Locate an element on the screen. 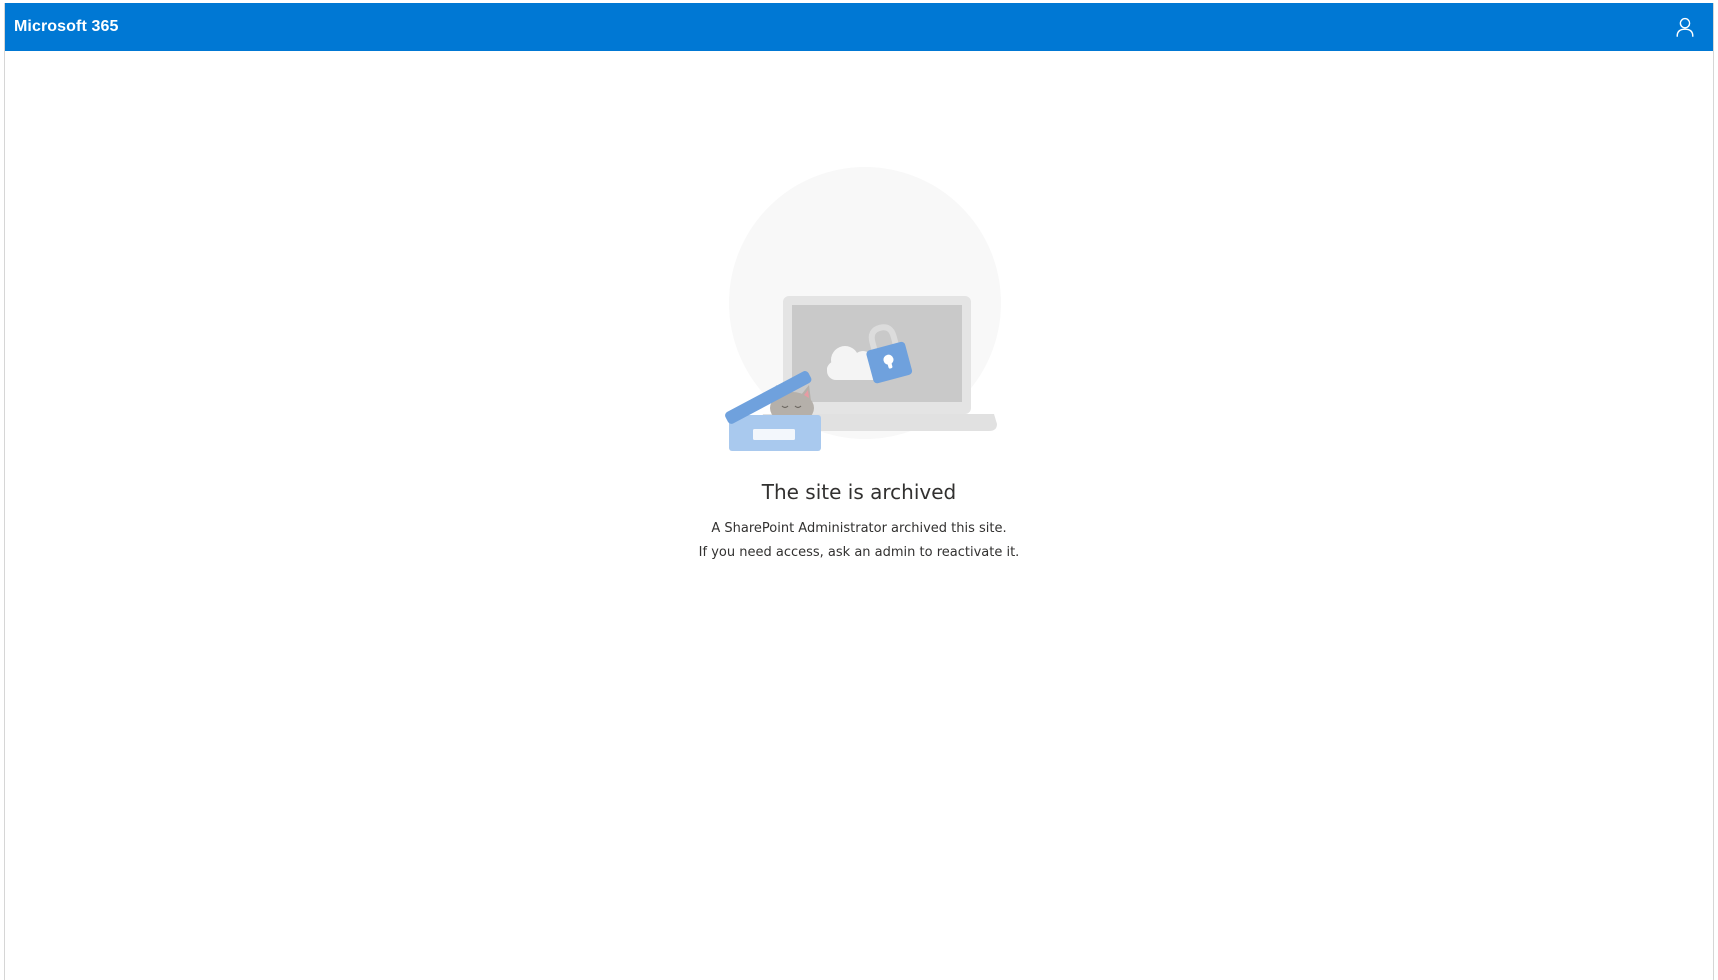 This screenshot has width=1718, height=980. account-button is located at coordinates (1685, 27).